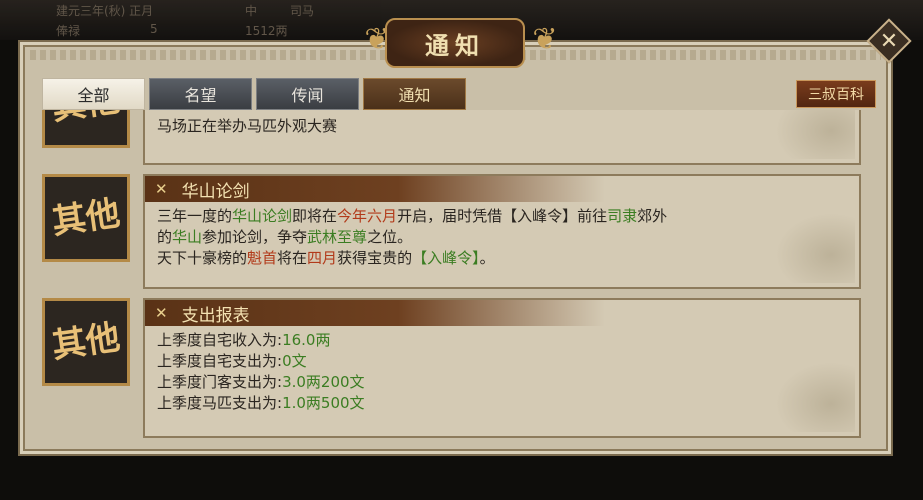 Image resolution: width=923 pixels, height=500 pixels. Describe the element at coordinates (414, 94) in the screenshot. I see `tab-notices: 通知` at that location.